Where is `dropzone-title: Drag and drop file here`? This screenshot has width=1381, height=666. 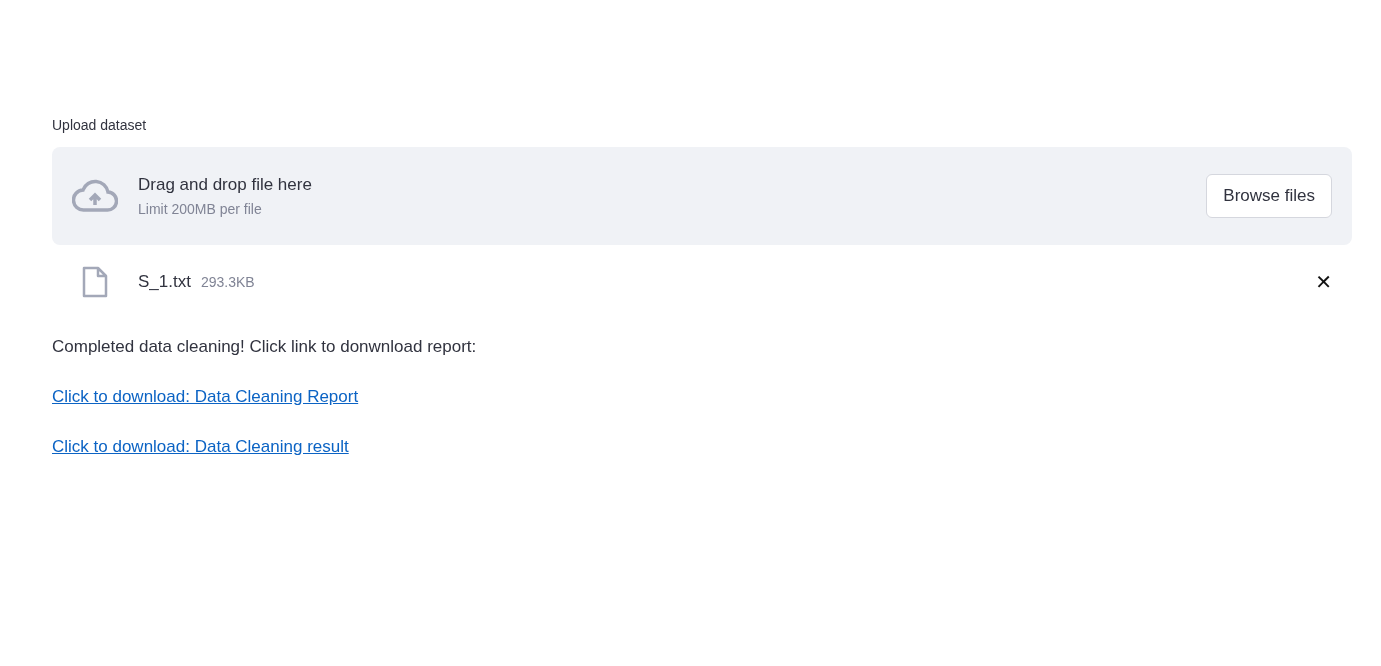
dropzone-title: Drag and drop file here is located at coordinates (225, 185).